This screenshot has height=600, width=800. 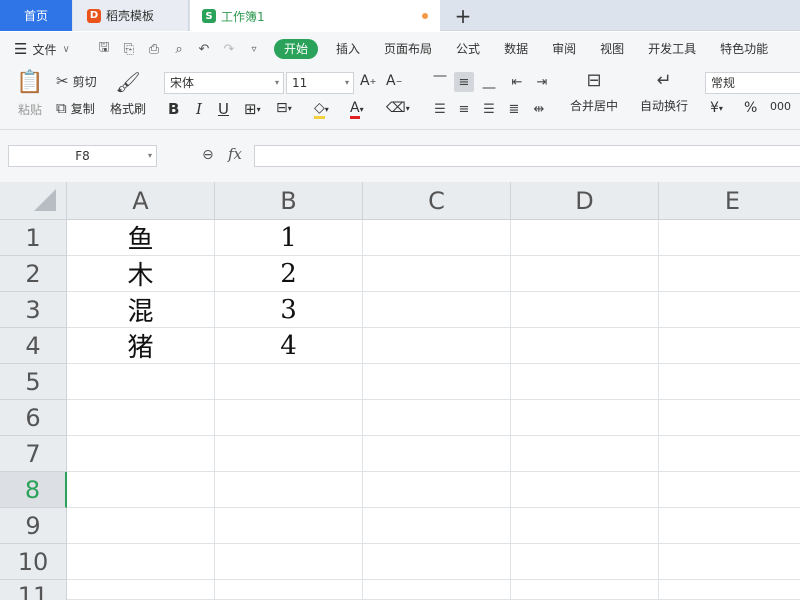 I want to click on cell-d11, so click(x=585, y=590).